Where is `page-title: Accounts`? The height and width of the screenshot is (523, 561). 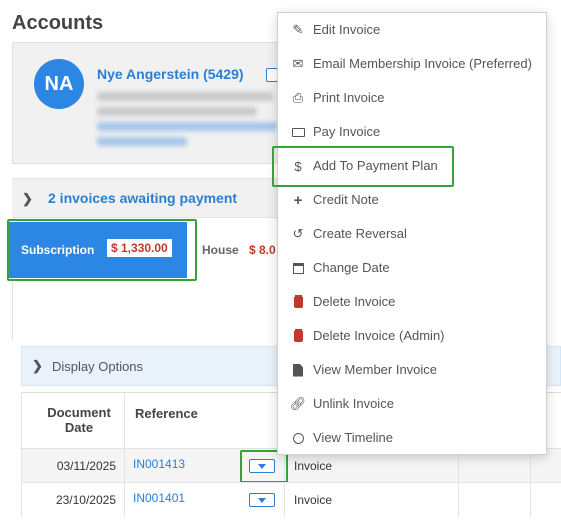
page-title: Accounts is located at coordinates (58, 23).